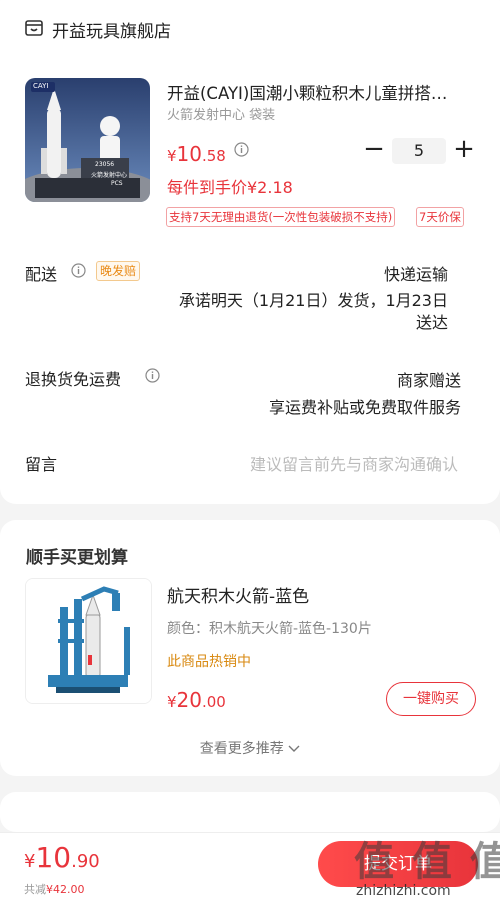  Describe the element at coordinates (41, 274) in the screenshot. I see `delivery-label: 配送` at that location.